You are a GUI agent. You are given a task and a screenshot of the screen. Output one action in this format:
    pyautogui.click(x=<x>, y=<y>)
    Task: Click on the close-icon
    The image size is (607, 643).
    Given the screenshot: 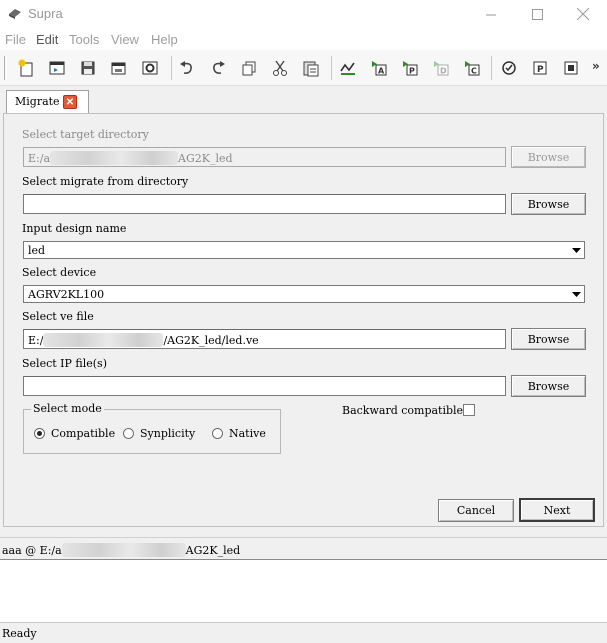 What is the action you would take?
    pyautogui.click(x=583, y=14)
    